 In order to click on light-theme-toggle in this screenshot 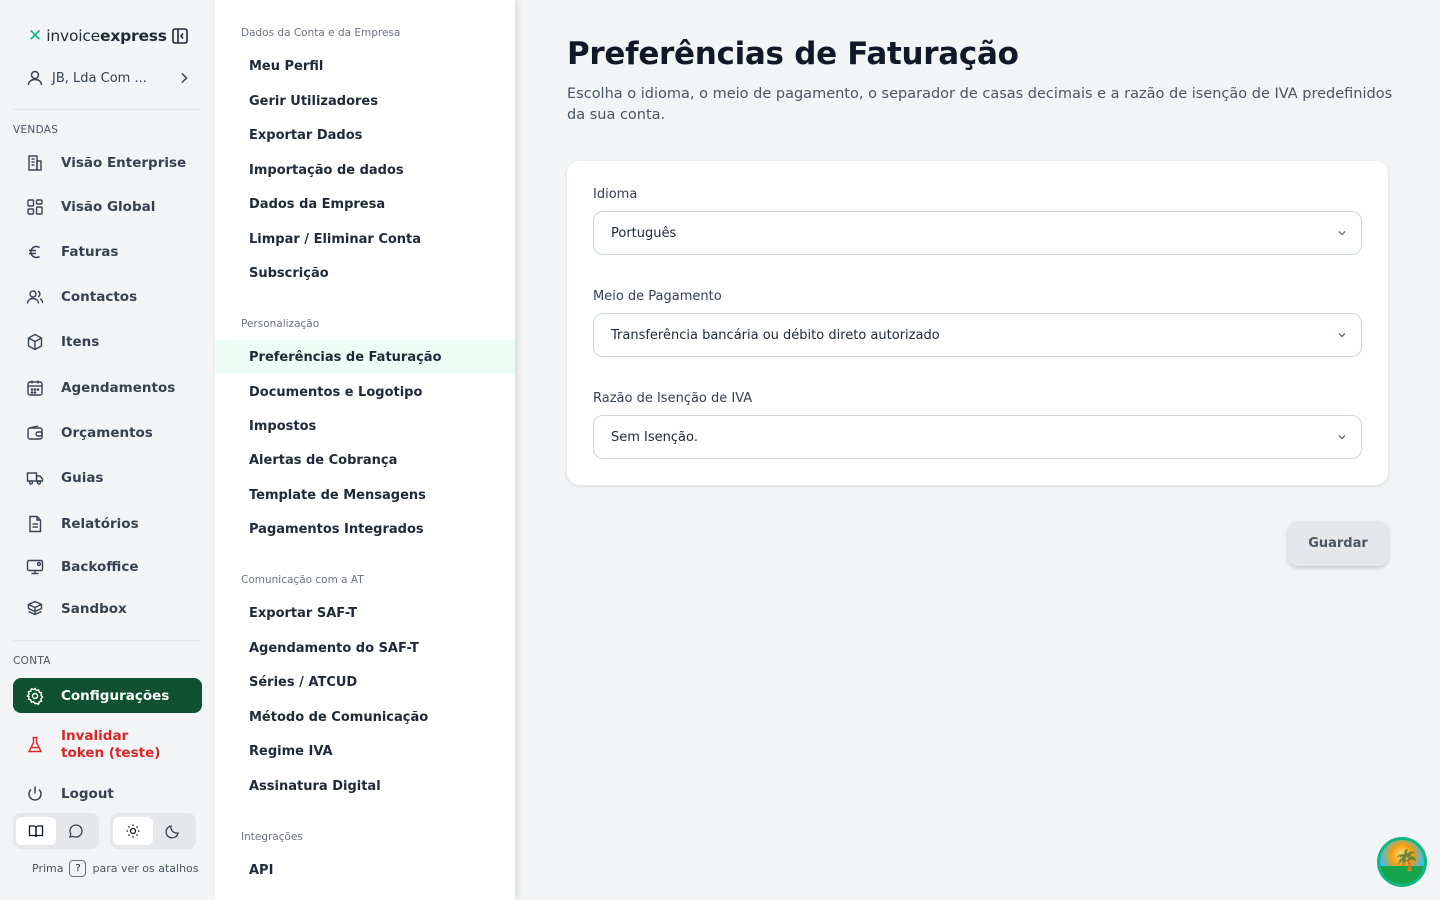, I will do `click(133, 831)`.